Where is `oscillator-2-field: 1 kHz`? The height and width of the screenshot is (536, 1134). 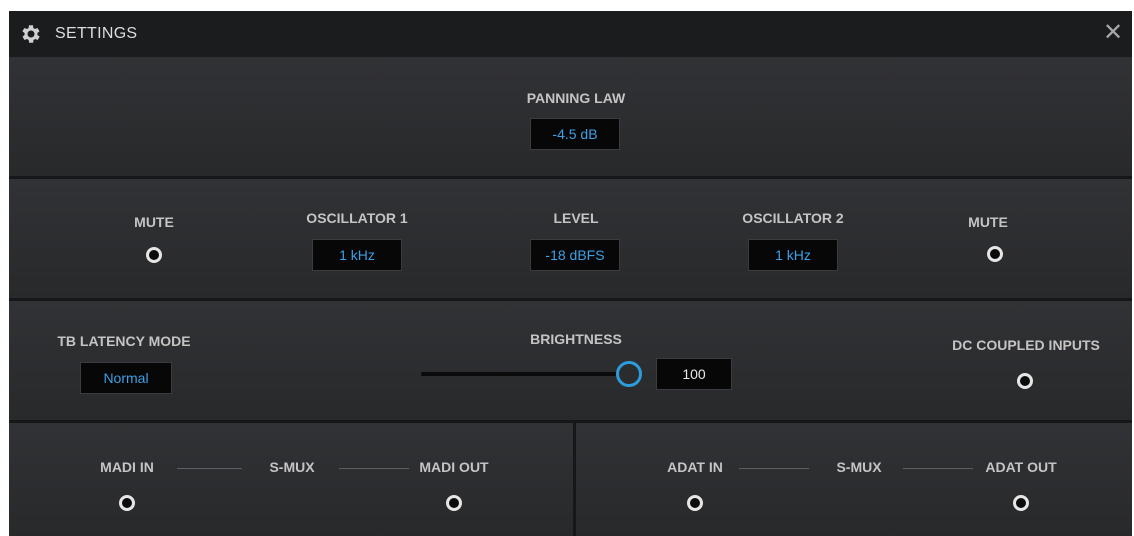 oscillator-2-field: 1 kHz is located at coordinates (793, 255).